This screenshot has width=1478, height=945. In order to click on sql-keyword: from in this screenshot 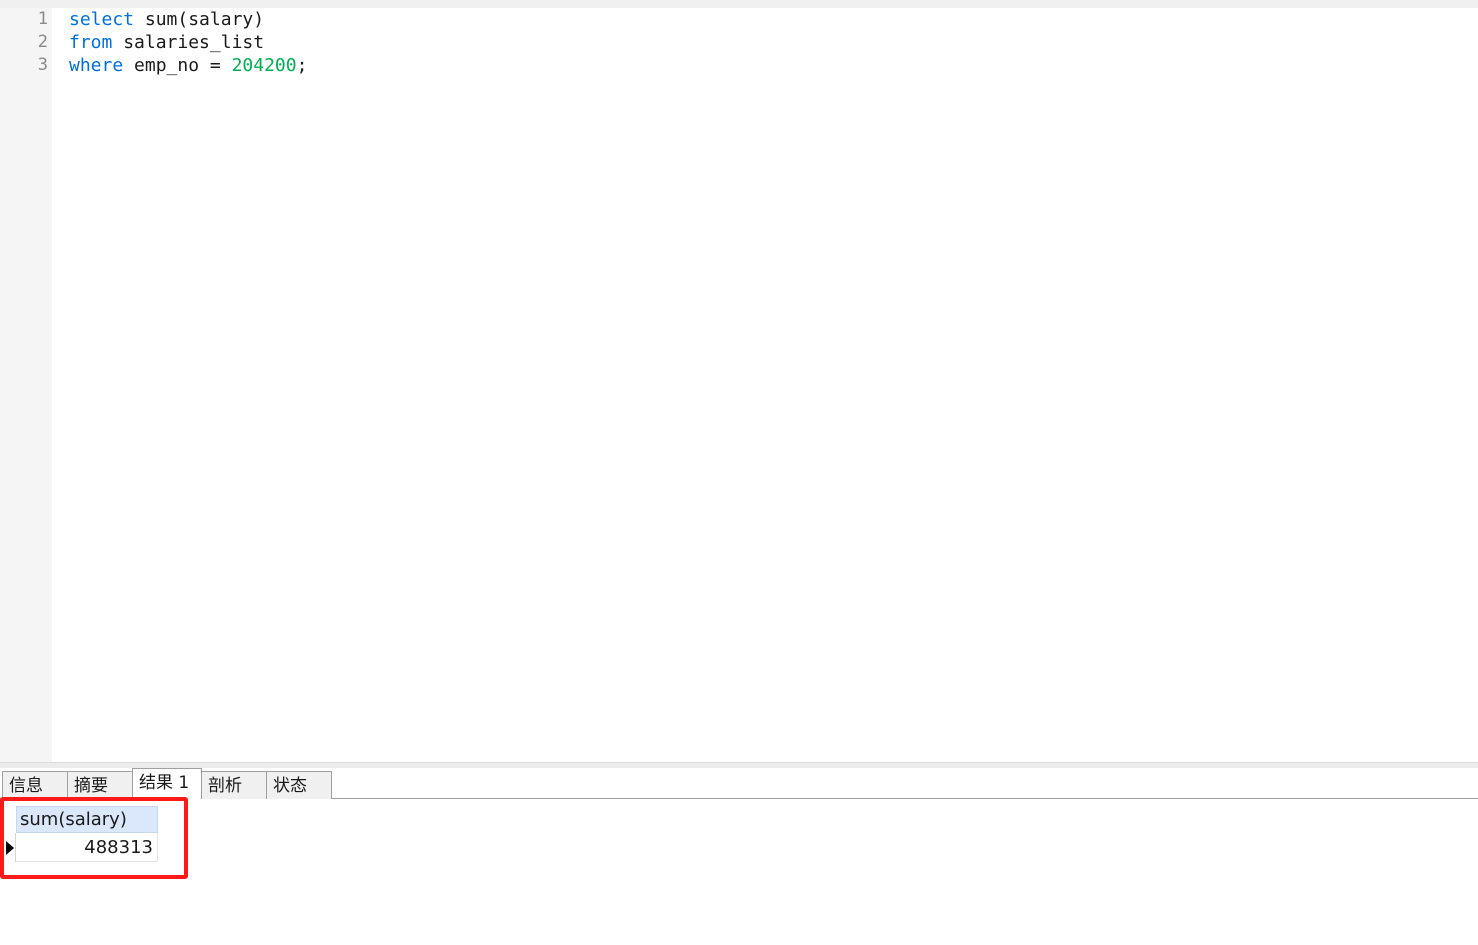, I will do `click(91, 42)`.